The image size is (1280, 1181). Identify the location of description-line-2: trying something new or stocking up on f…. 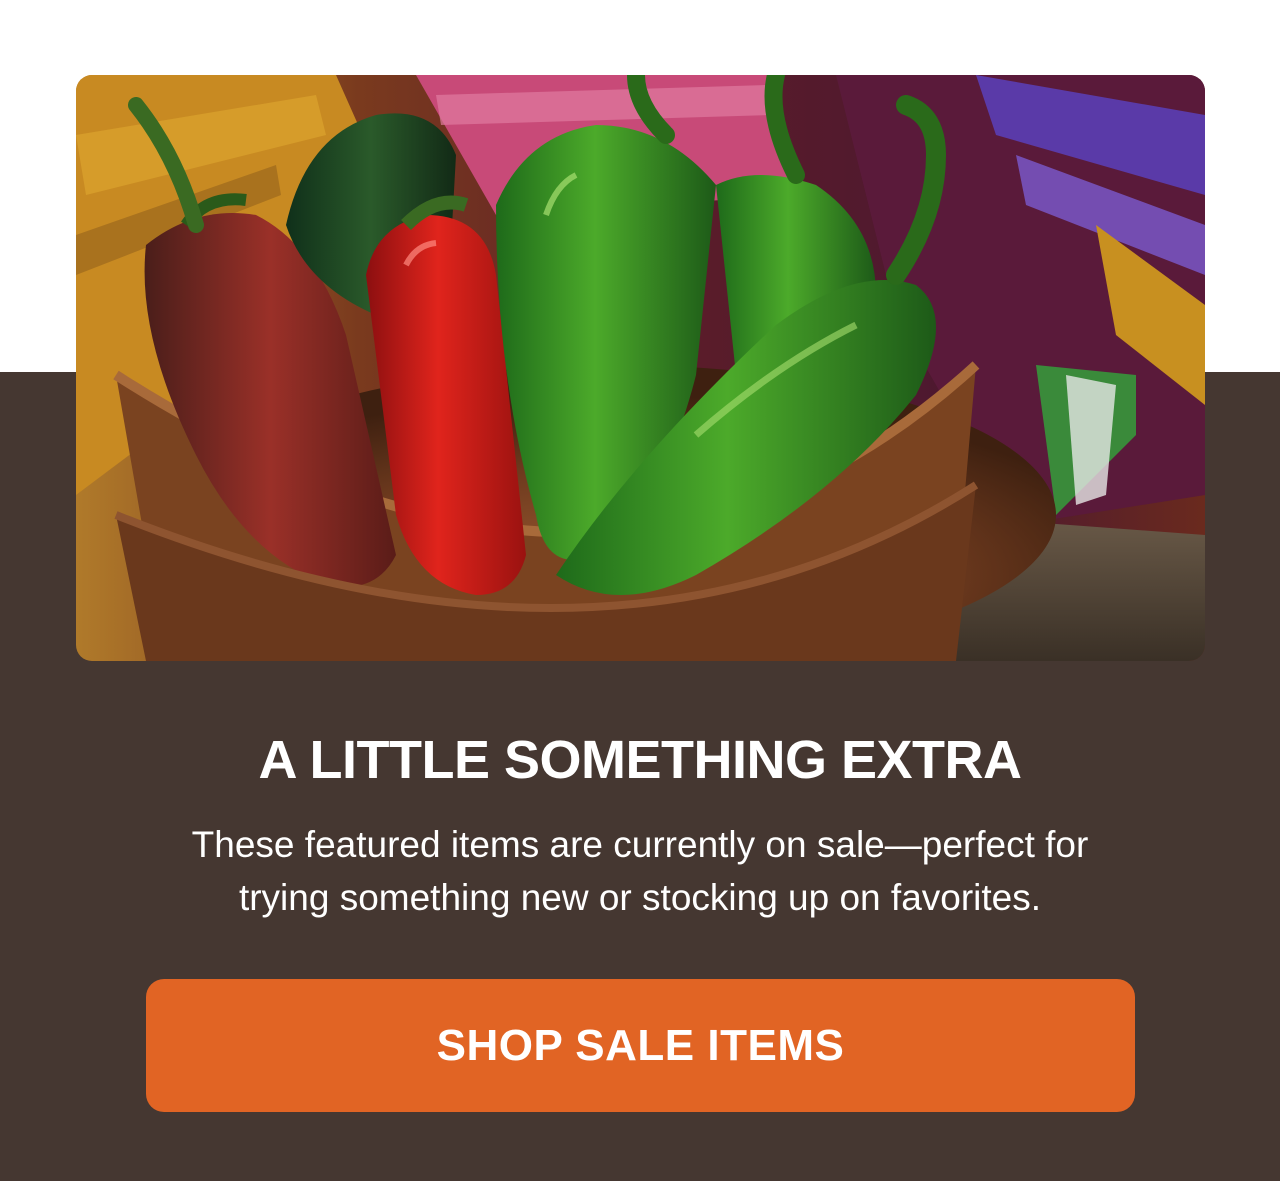
(640, 897).